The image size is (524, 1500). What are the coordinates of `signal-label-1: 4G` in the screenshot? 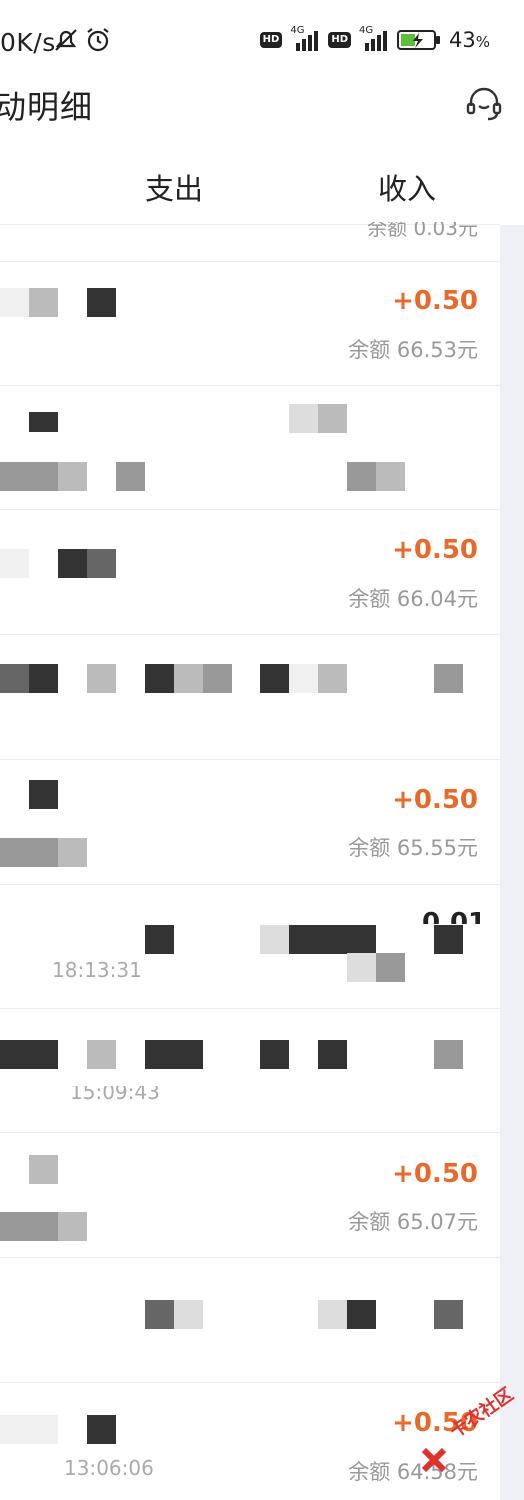 It's located at (297, 30).